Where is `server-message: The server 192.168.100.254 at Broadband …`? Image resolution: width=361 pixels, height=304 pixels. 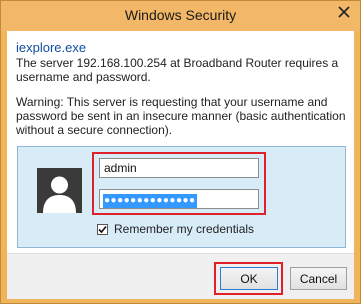
server-message: The server 192.168.100.254 at Broadband … is located at coordinates (177, 70).